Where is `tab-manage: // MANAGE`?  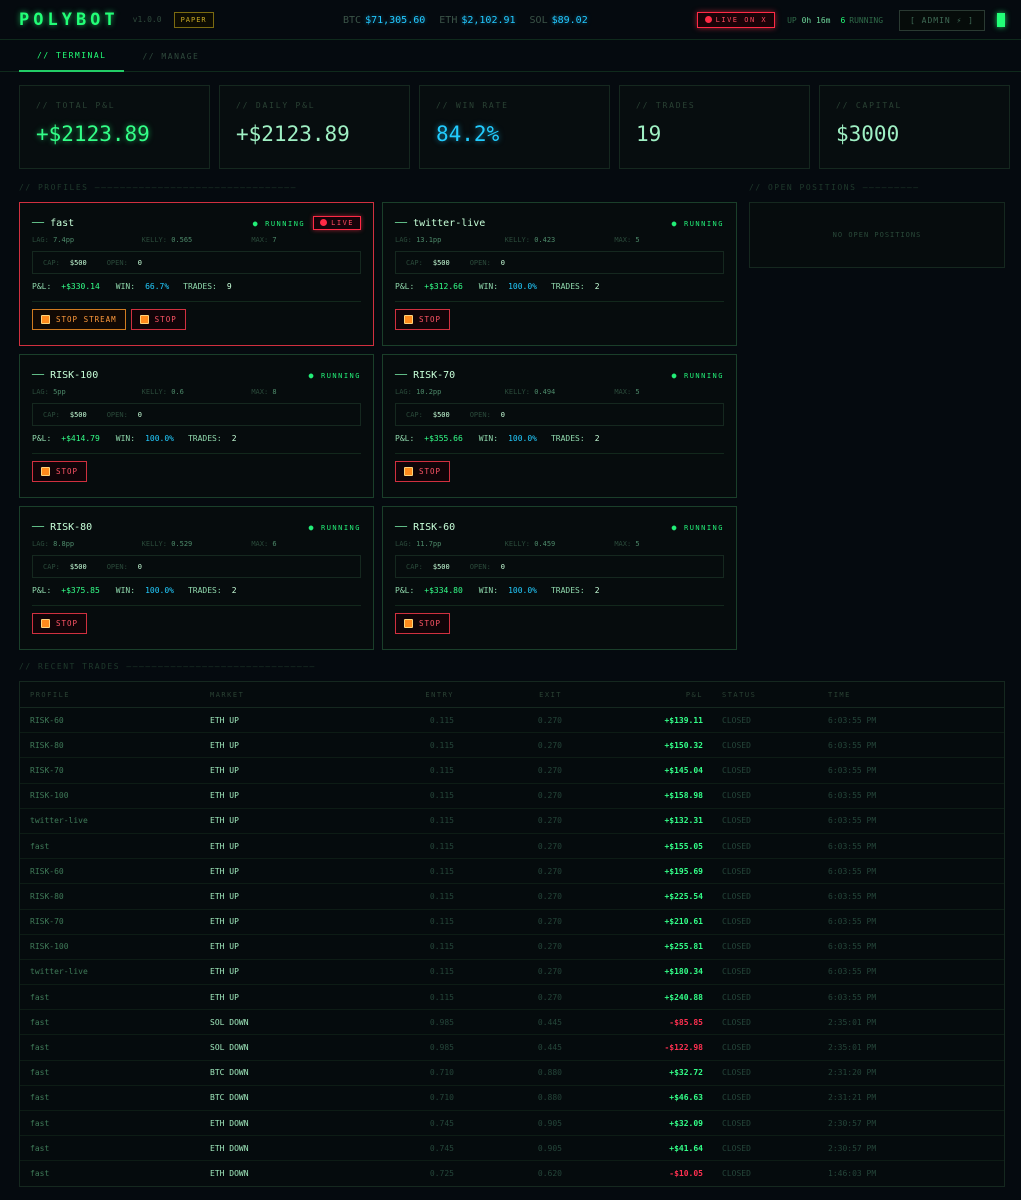
tab-manage: // MANAGE is located at coordinates (170, 56).